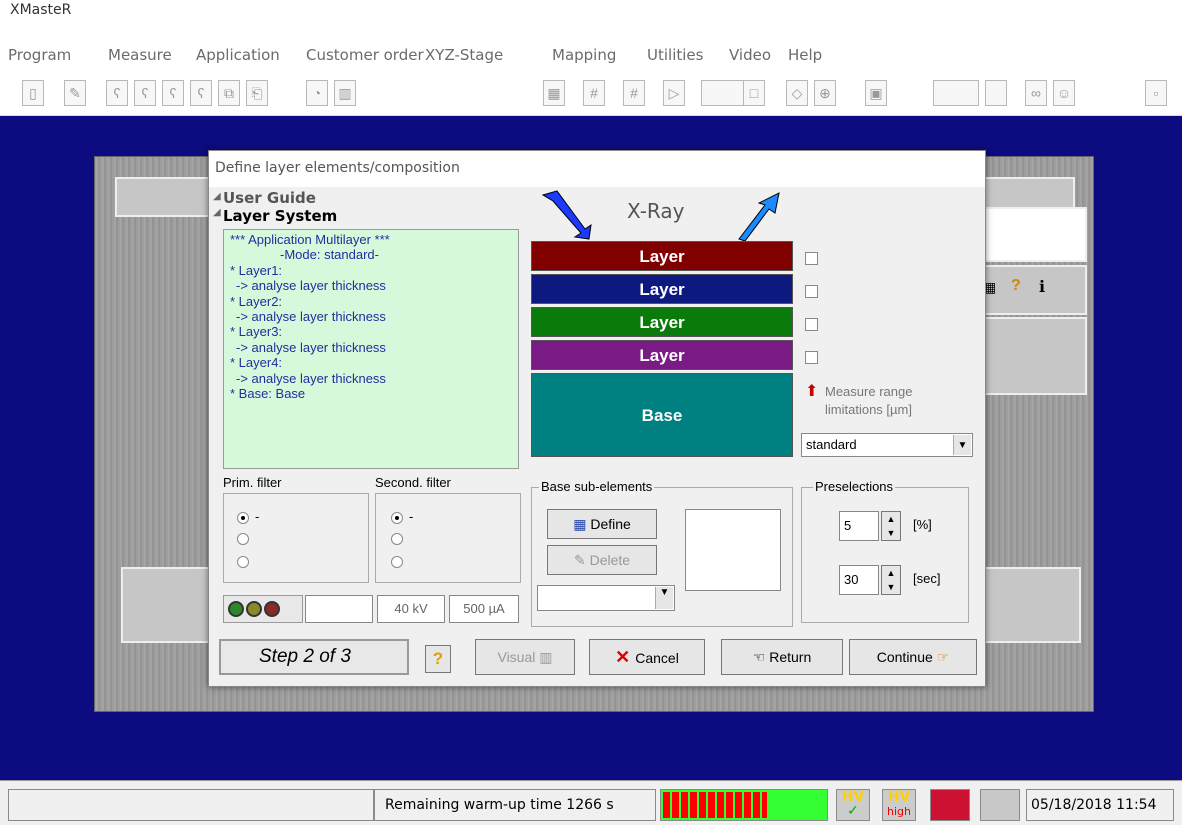  Describe the element at coordinates (876, 93) in the screenshot. I see `camera-icon: ▣` at that location.